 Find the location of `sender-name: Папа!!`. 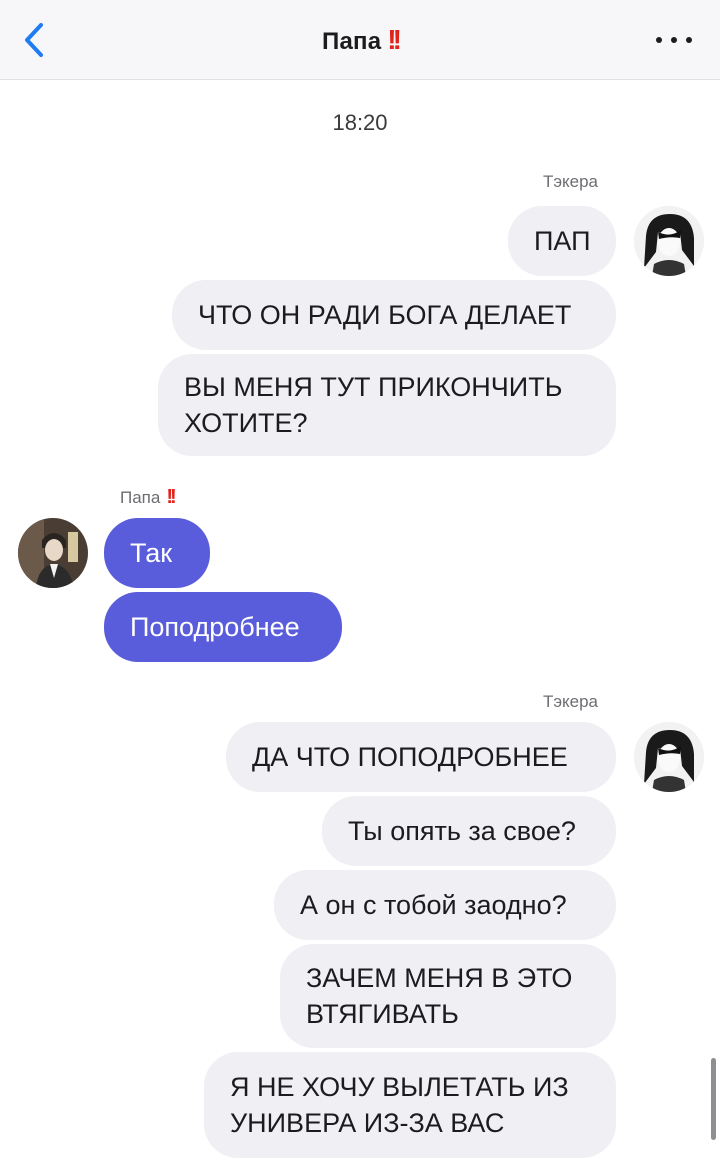

sender-name: Папа!! is located at coordinates (148, 497).